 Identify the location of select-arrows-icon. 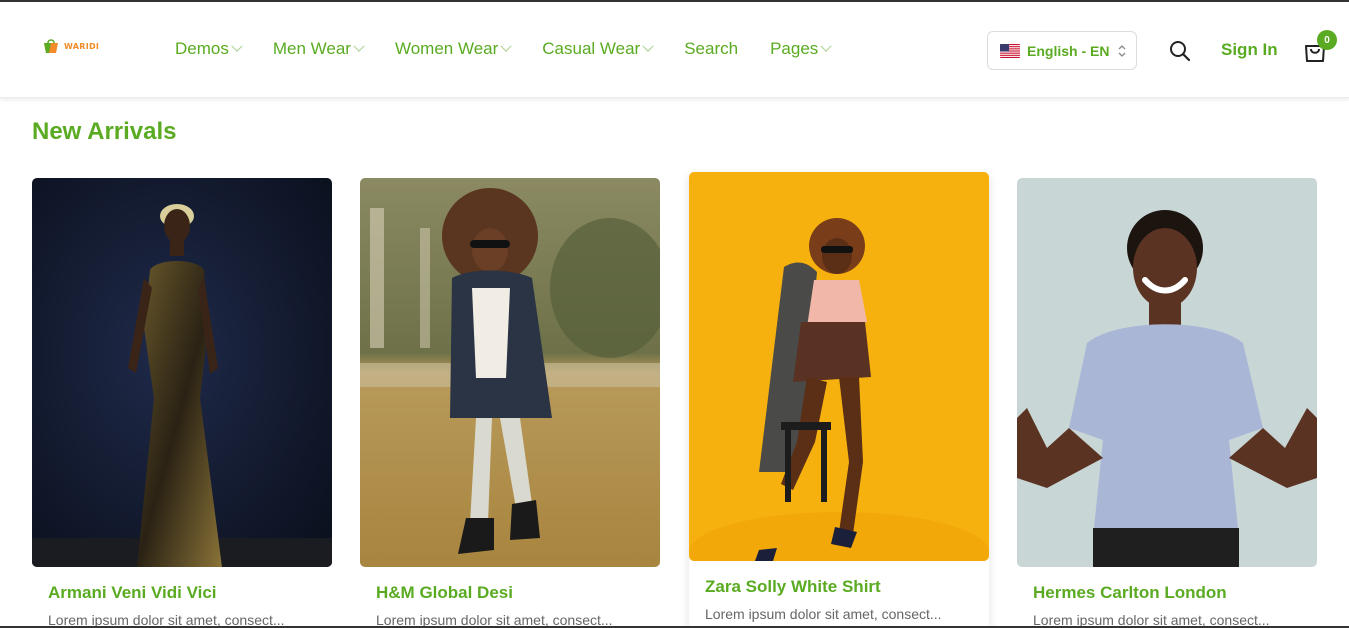
(1122, 51).